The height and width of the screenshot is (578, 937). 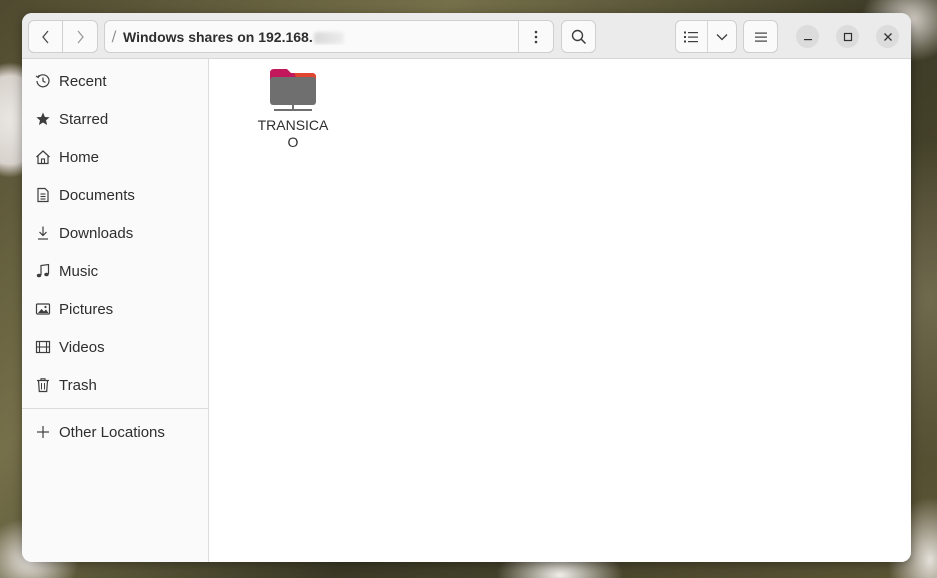 What do you see at coordinates (293, 133) in the screenshot?
I see `file-name: TRANSICAO` at bounding box center [293, 133].